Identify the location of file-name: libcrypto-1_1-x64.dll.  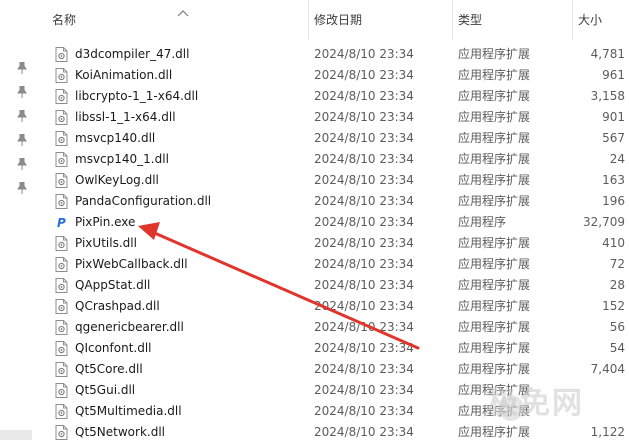
(136, 96).